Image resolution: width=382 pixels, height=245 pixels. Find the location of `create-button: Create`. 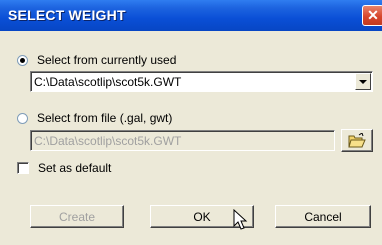

create-button: Create is located at coordinates (77, 216).